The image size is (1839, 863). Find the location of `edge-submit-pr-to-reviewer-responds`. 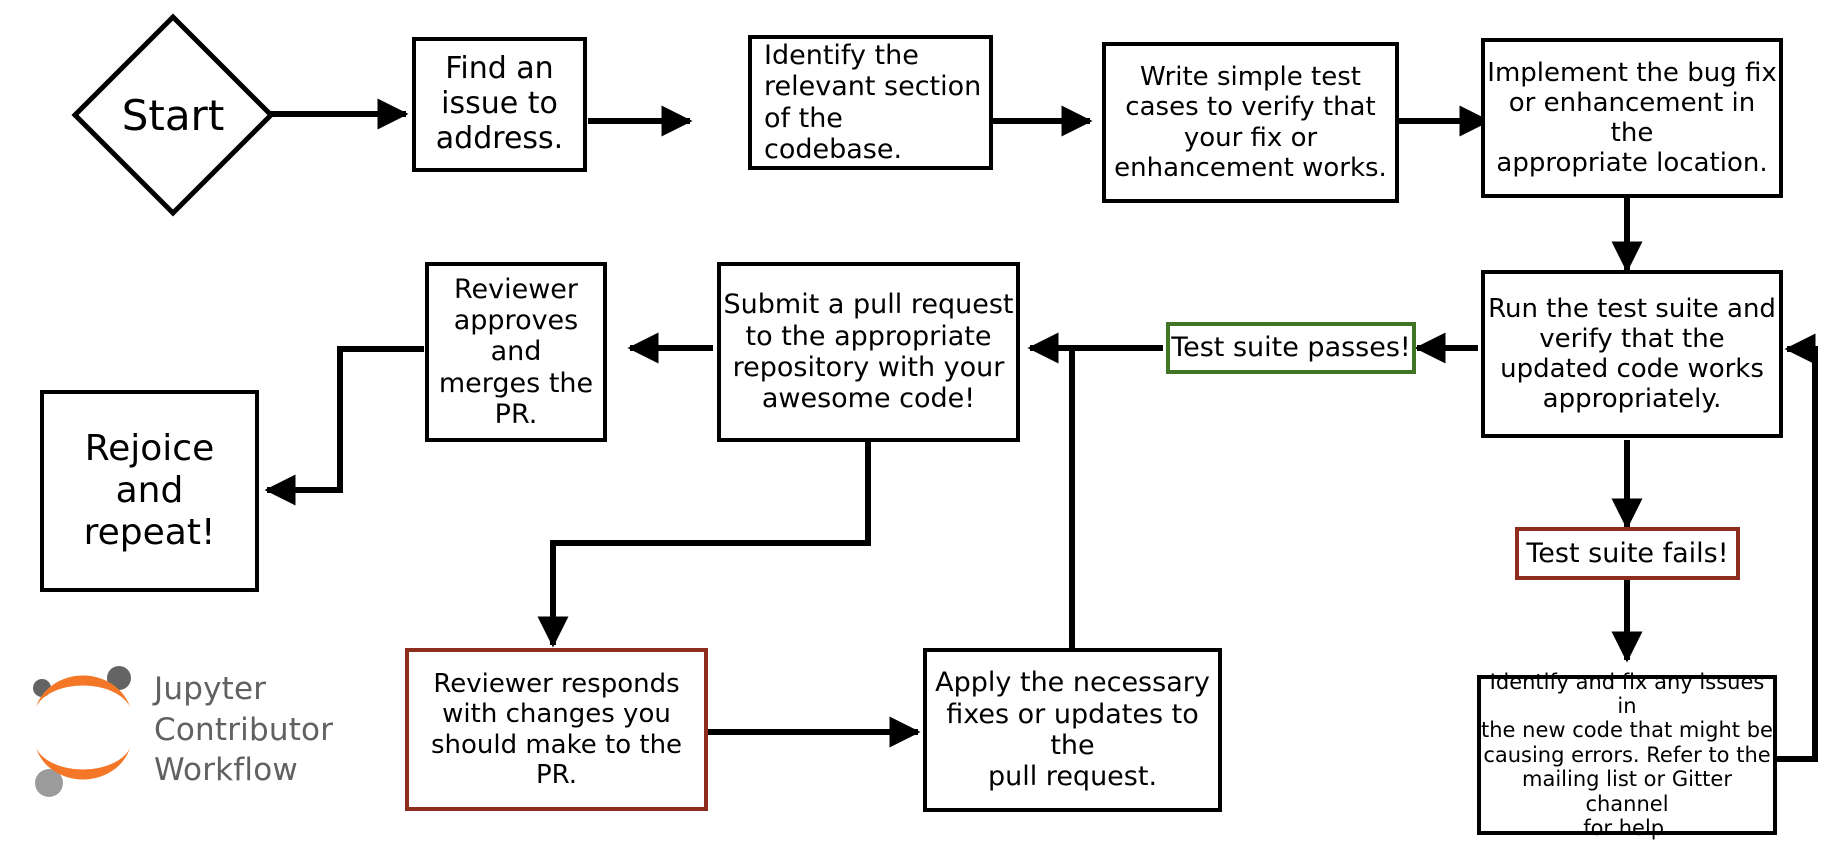

edge-submit-pr-to-reviewer-responds is located at coordinates (704, 544).